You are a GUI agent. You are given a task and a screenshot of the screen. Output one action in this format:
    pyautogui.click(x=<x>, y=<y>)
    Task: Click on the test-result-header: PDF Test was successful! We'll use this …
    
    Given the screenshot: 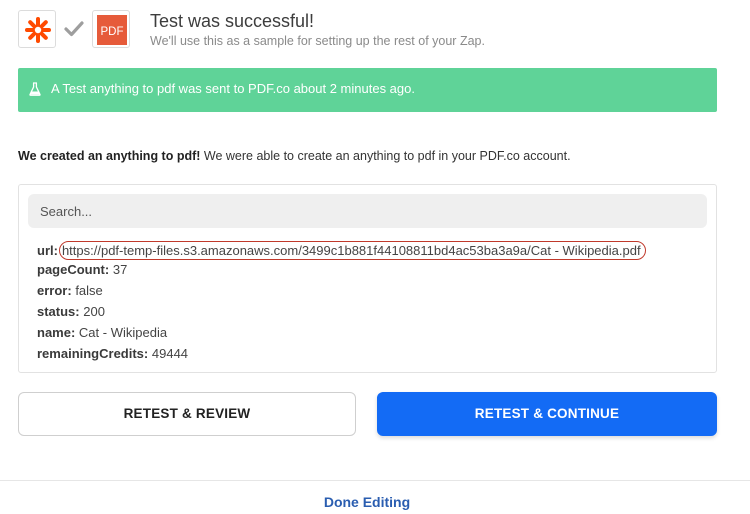 What is the action you would take?
    pyautogui.click(x=375, y=31)
    